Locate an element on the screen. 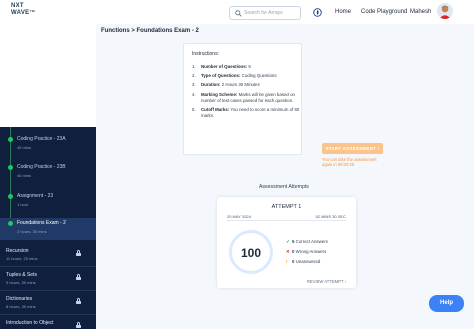 The image size is (474, 329). section-title: Introduction to Object is located at coordinates (30, 323).